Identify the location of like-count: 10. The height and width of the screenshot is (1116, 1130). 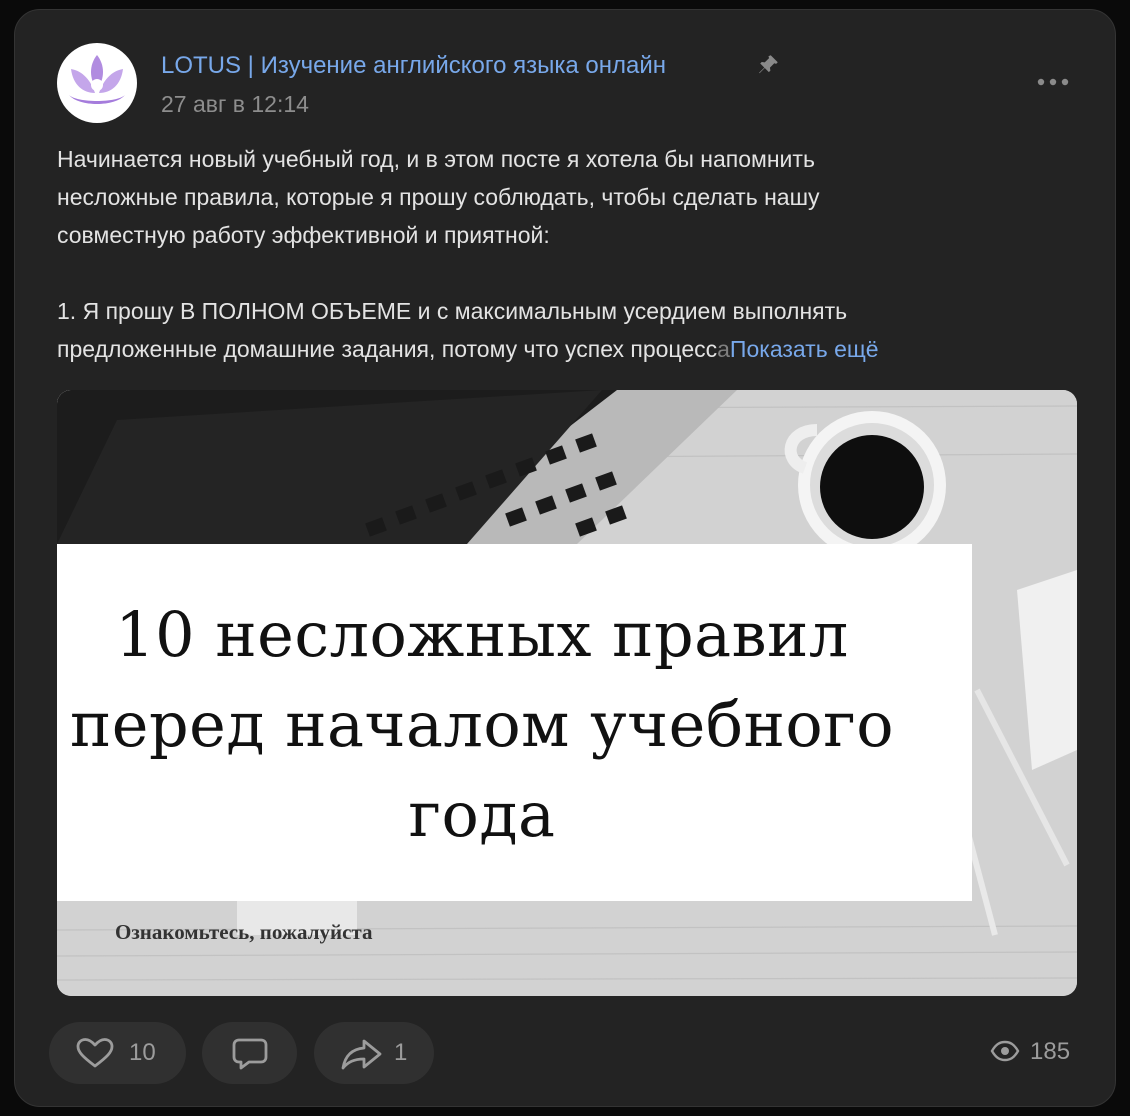
(142, 1052).